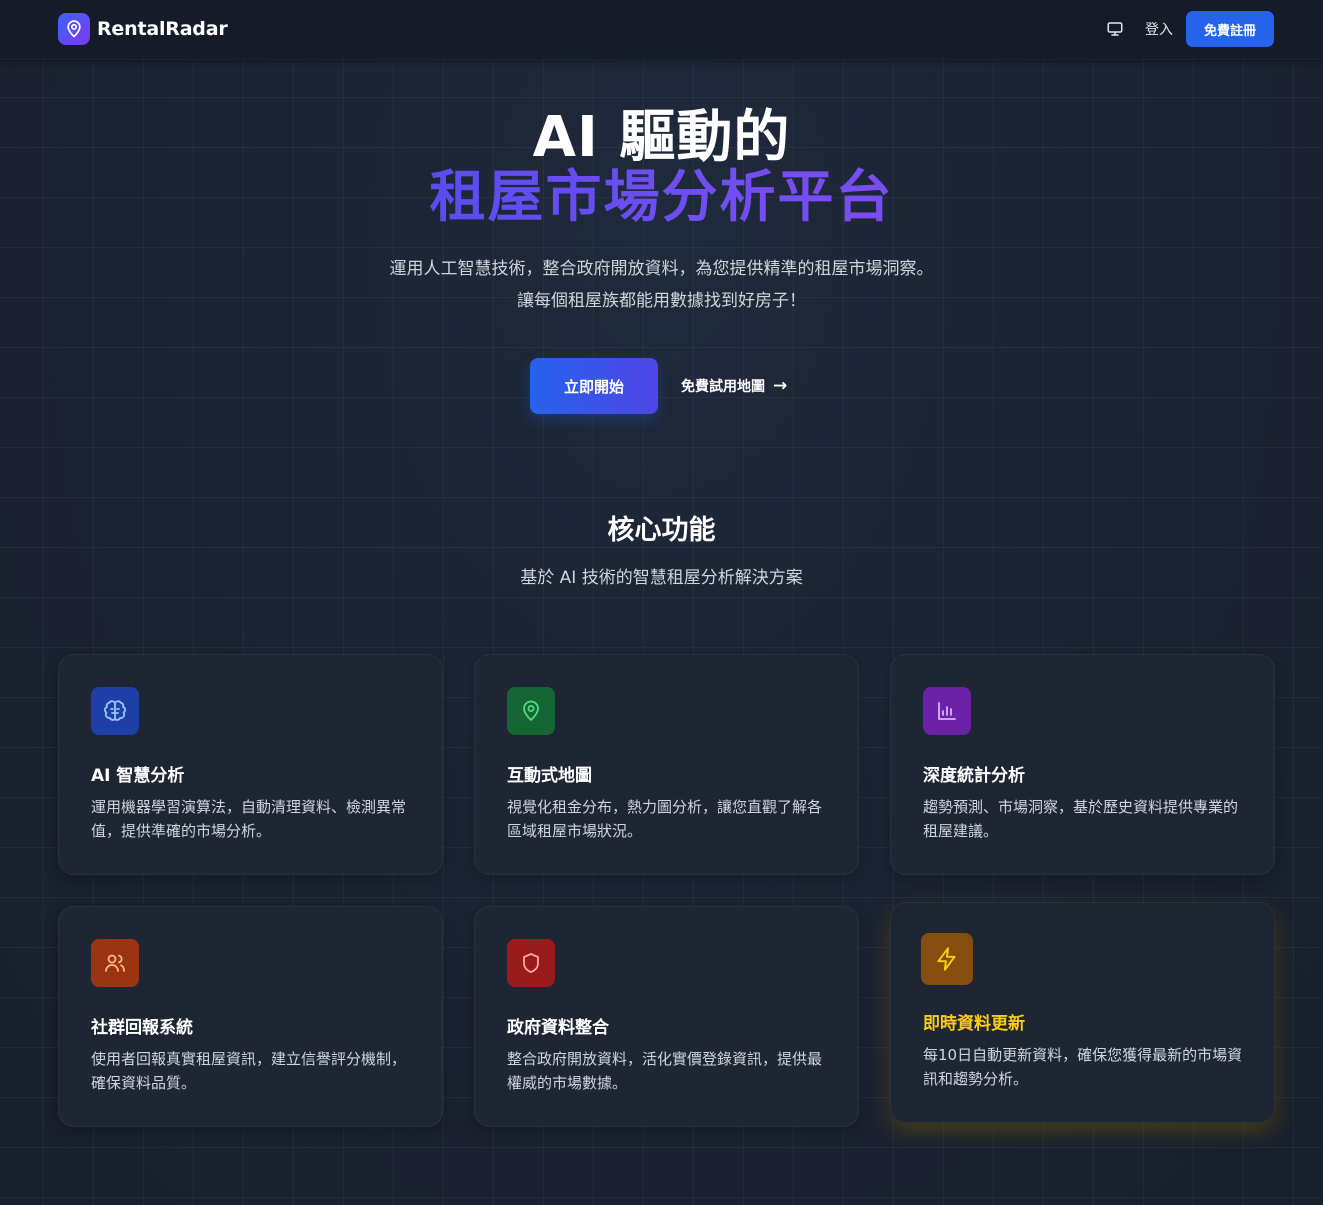 The width and height of the screenshot is (1323, 1205). What do you see at coordinates (249, 819) in the screenshot?
I see `feature-description: 運用機器學習演算法，自動清理資料、檢測異常值，提供準確的市場分析。` at bounding box center [249, 819].